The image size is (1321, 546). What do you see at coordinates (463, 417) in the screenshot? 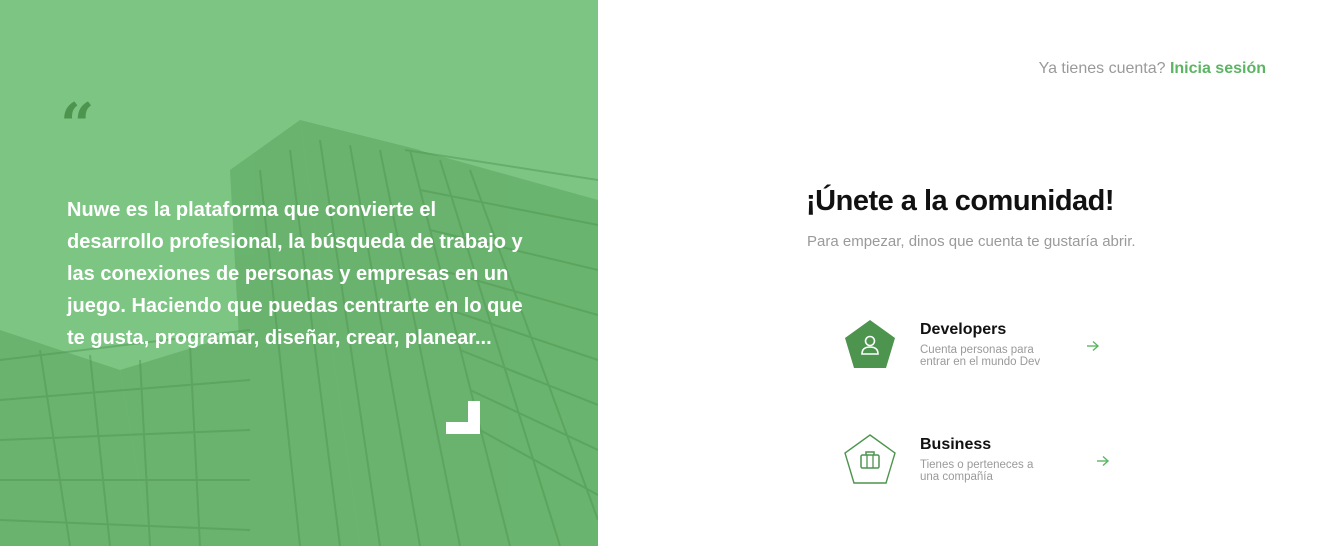
I see `corner-bracket-icon` at bounding box center [463, 417].